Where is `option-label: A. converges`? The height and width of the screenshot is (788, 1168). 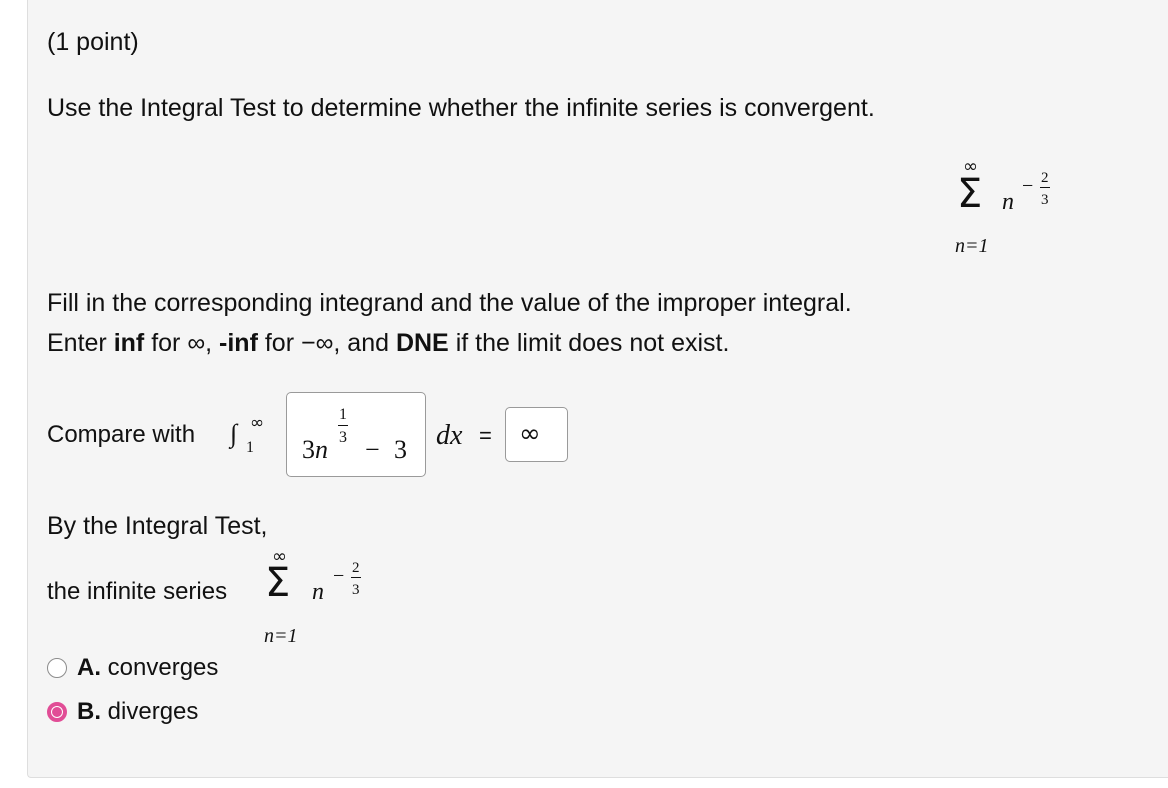 option-label: A. converges is located at coordinates (147, 668).